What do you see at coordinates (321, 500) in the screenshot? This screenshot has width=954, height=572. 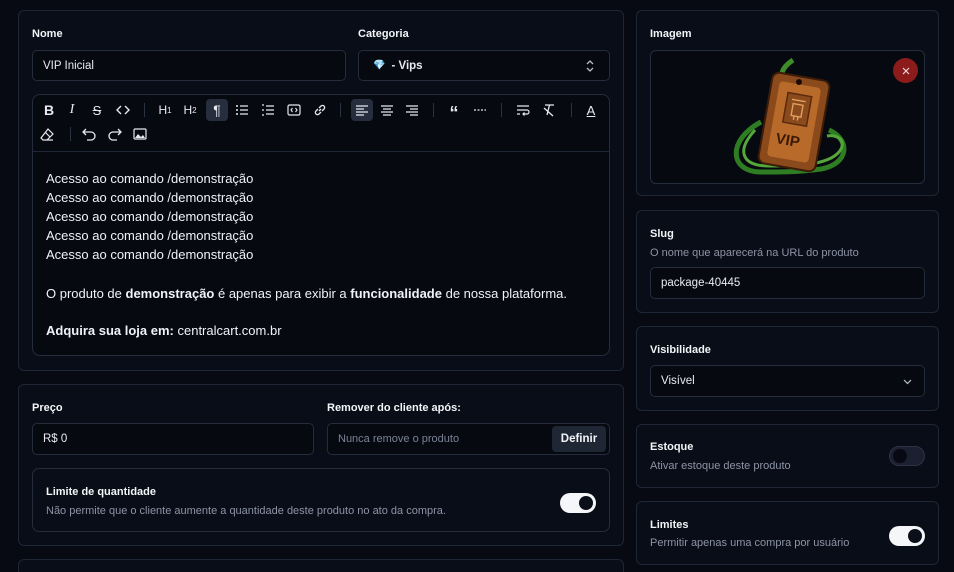 I see `quantity-limit-panel` at bounding box center [321, 500].